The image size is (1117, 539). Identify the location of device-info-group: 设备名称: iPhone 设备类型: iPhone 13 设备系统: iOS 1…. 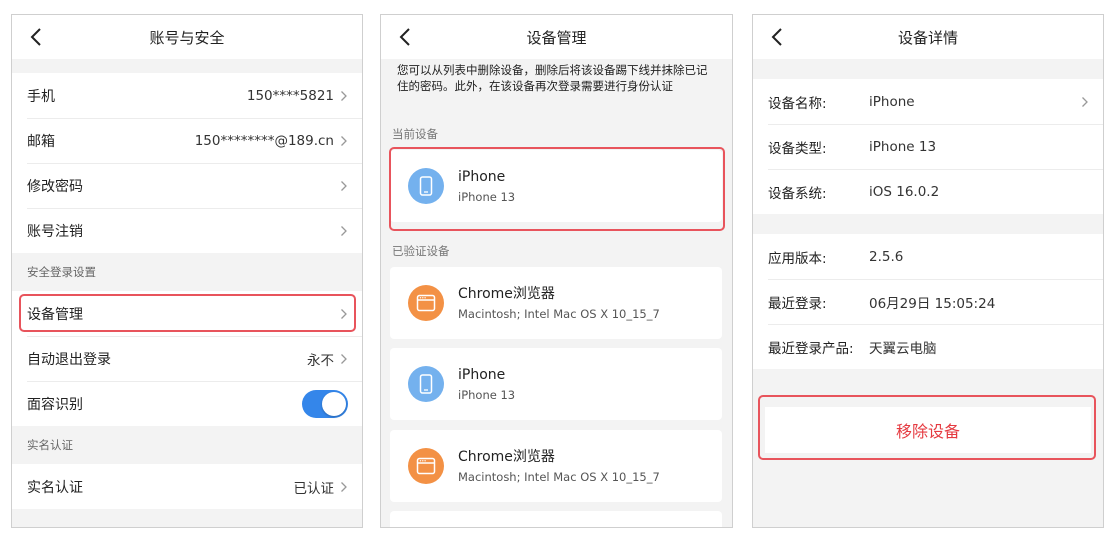
(928, 146).